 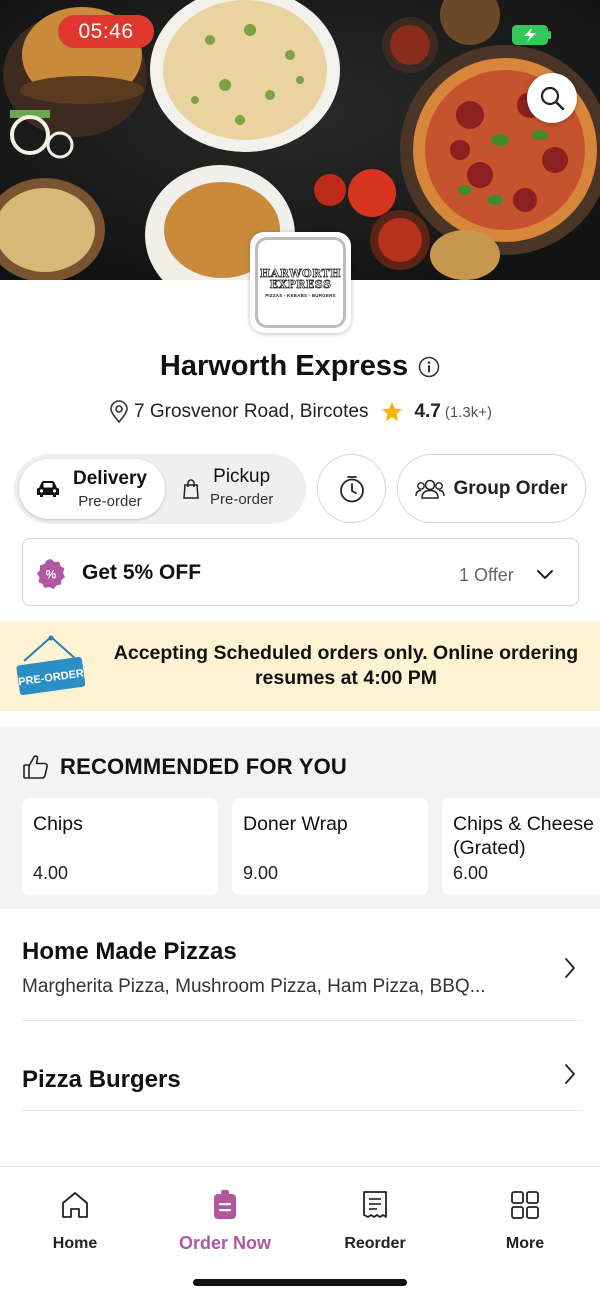 I want to click on location-pin-icon, so click(x=119, y=412).